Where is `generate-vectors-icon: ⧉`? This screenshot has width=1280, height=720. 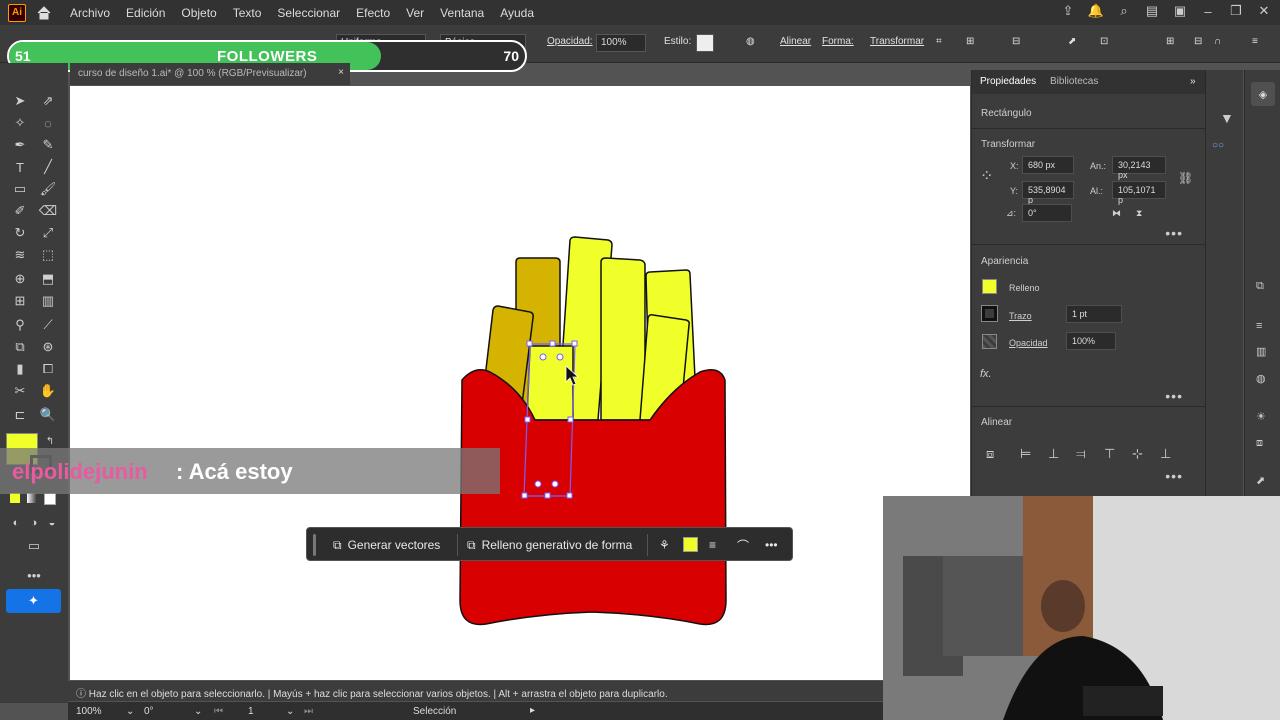
generate-vectors-icon: ⧉ is located at coordinates (337, 544).